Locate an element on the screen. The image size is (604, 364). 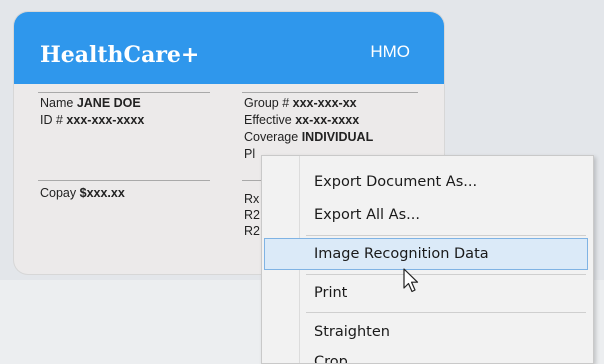
coverage-label: Coverage is located at coordinates (271, 137).